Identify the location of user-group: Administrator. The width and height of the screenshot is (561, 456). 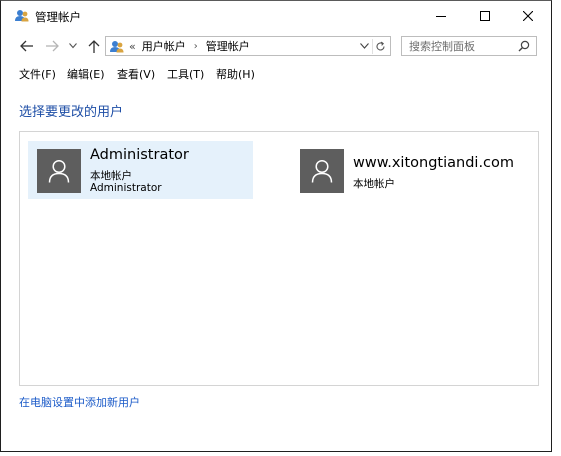
(126, 188).